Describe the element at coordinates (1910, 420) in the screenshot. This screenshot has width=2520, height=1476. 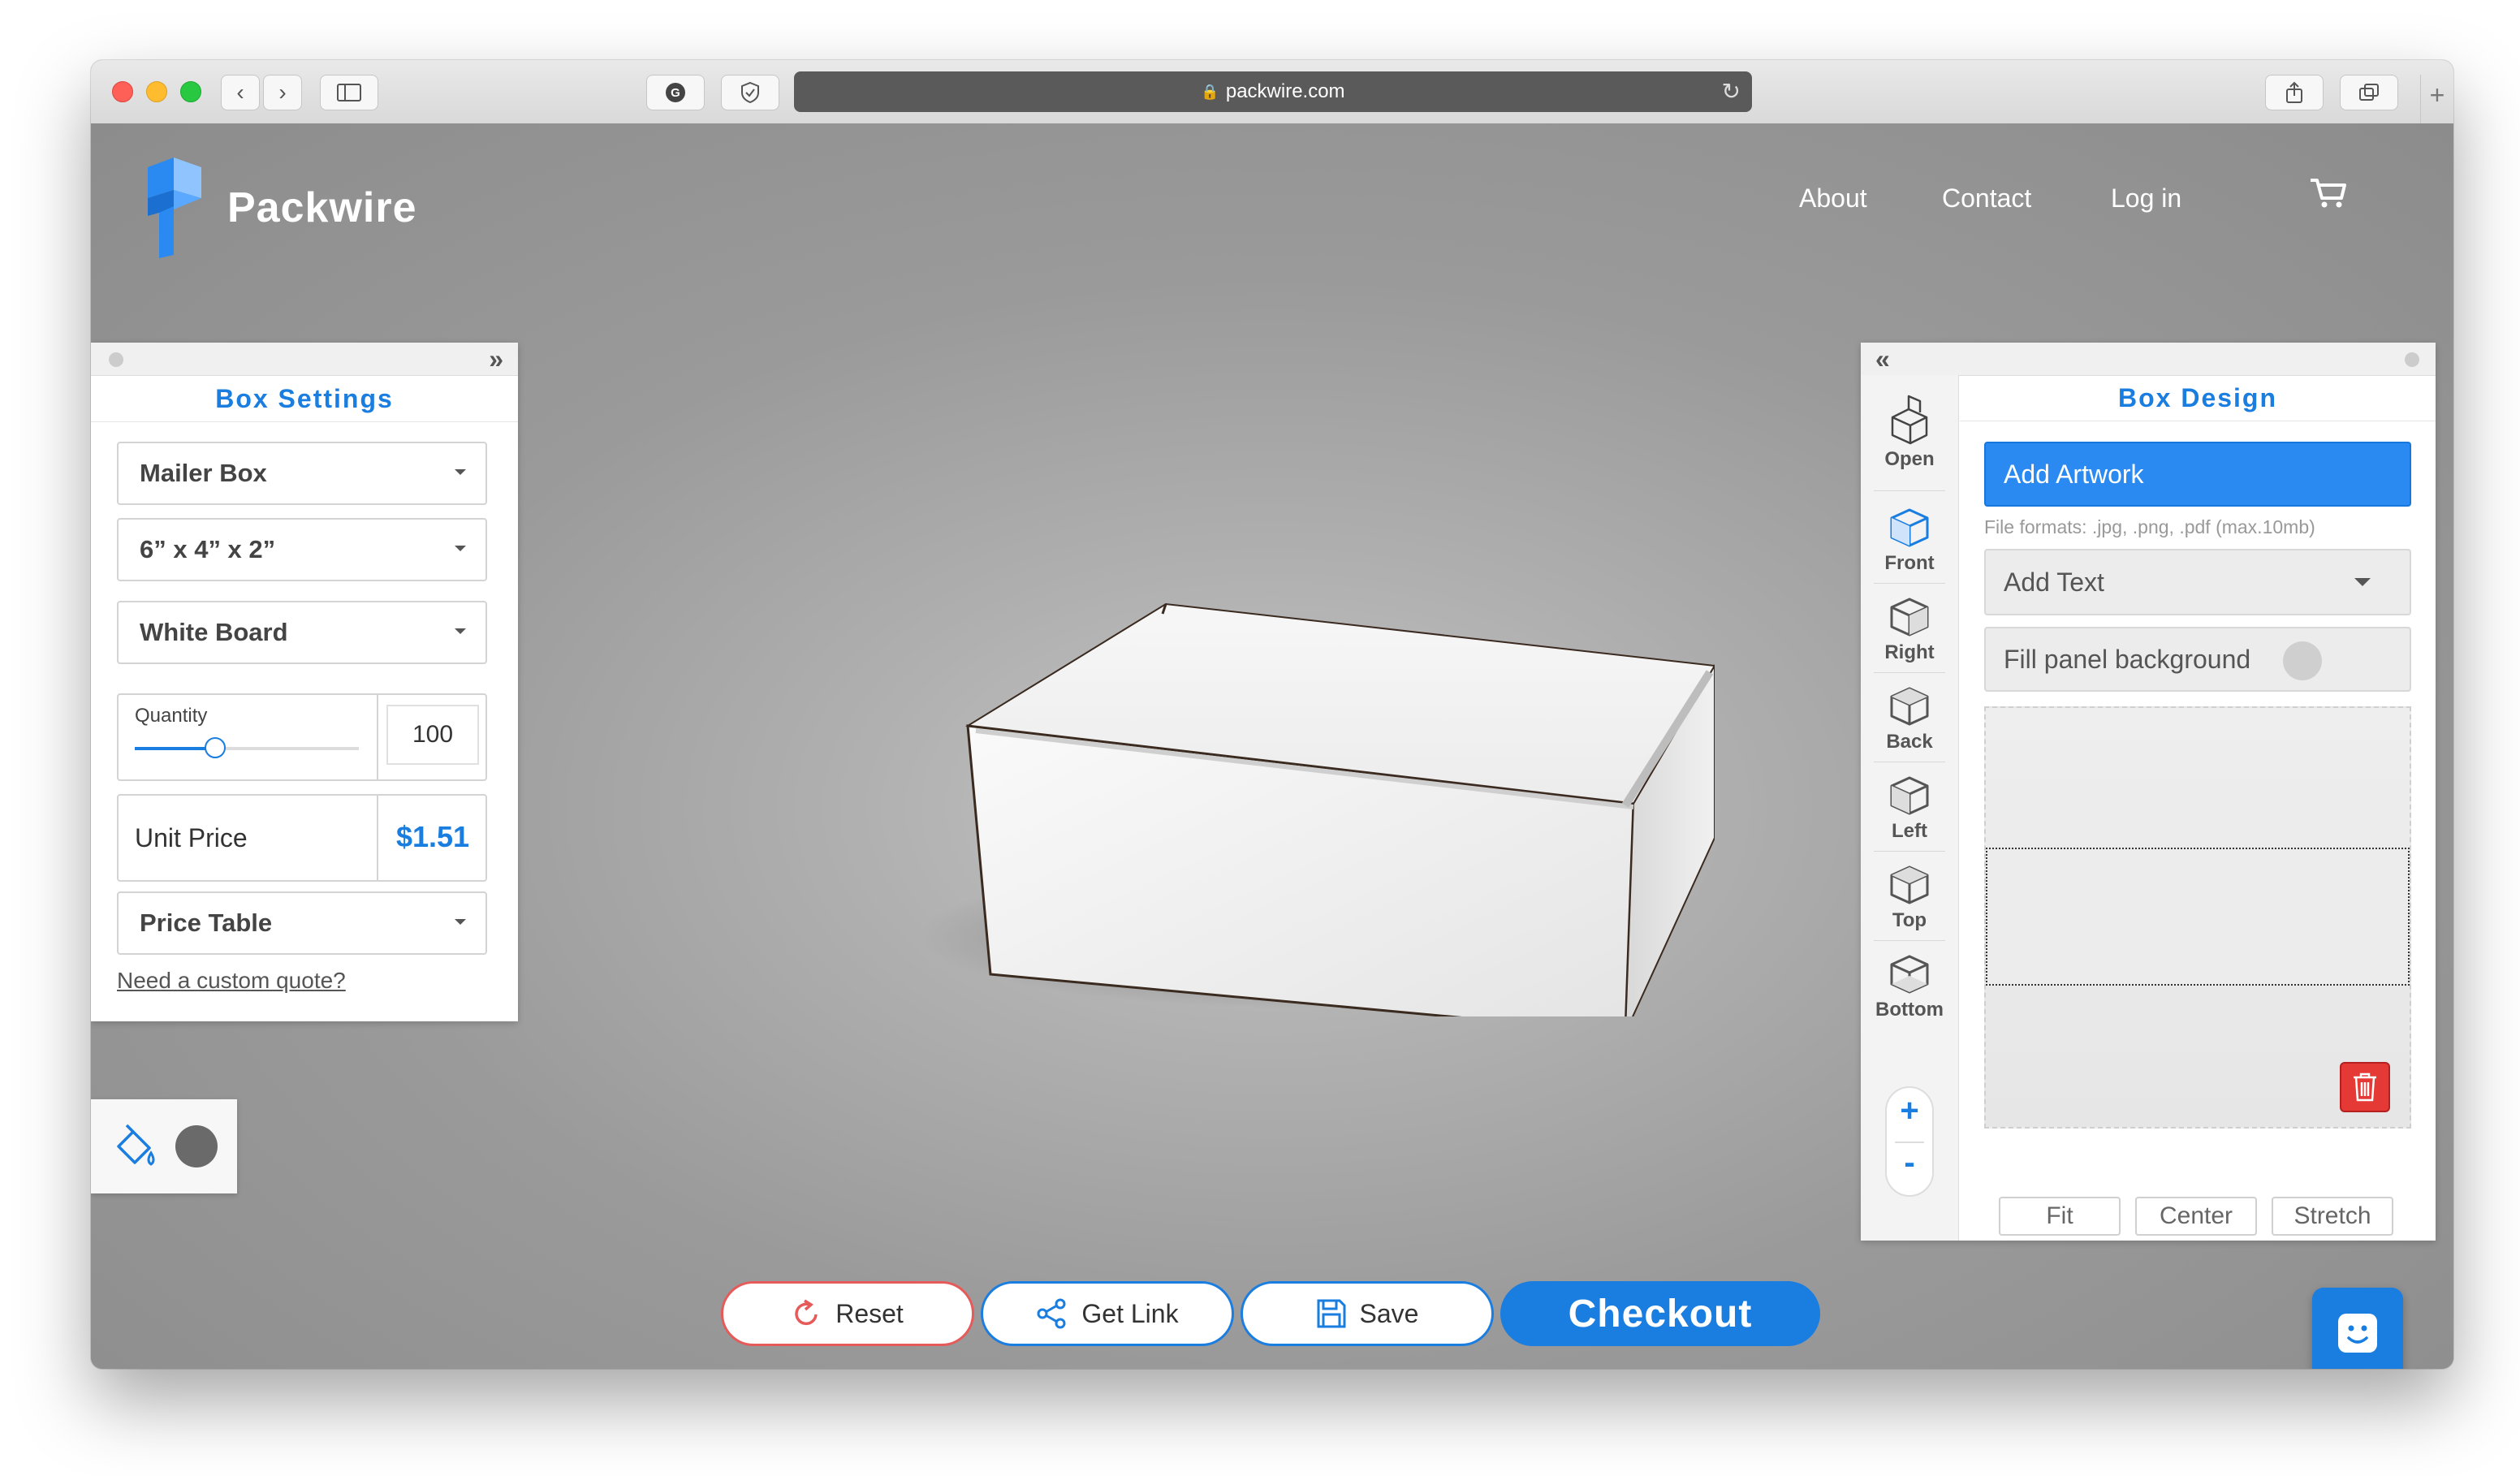
I see `open-box-icon` at that location.